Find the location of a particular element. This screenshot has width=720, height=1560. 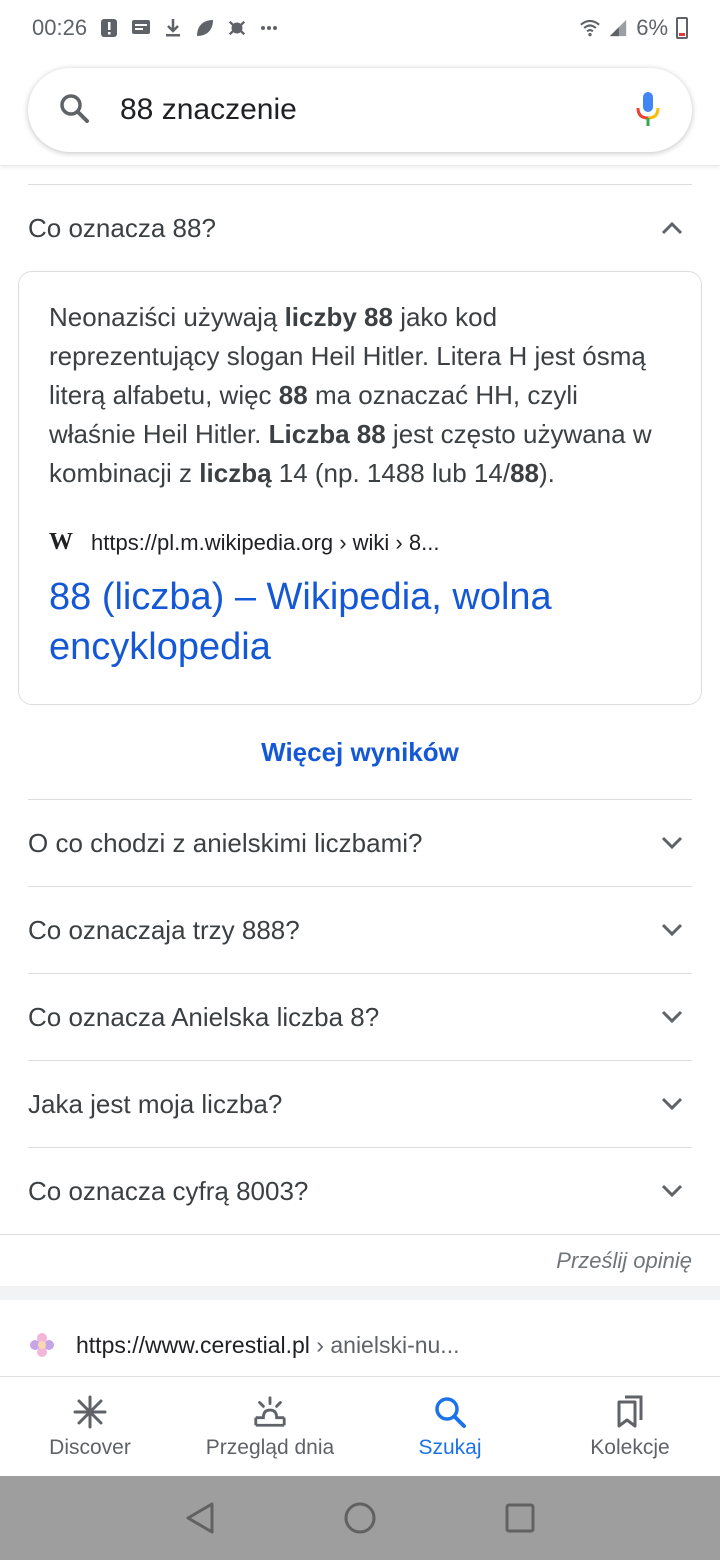

home-icon is located at coordinates (360, 1518).